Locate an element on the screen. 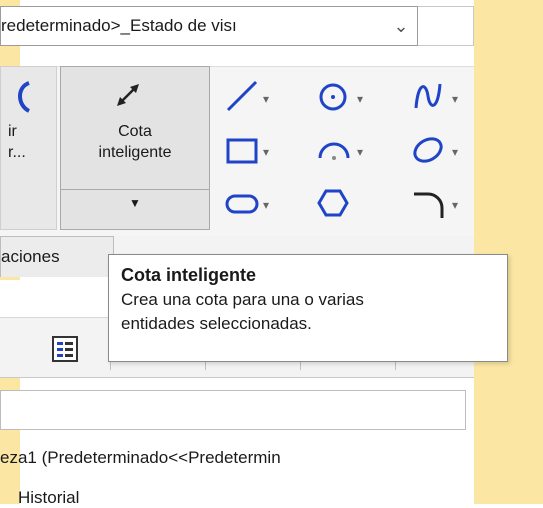  smart-dimension-label: Cota inteligente is located at coordinates (135, 142).